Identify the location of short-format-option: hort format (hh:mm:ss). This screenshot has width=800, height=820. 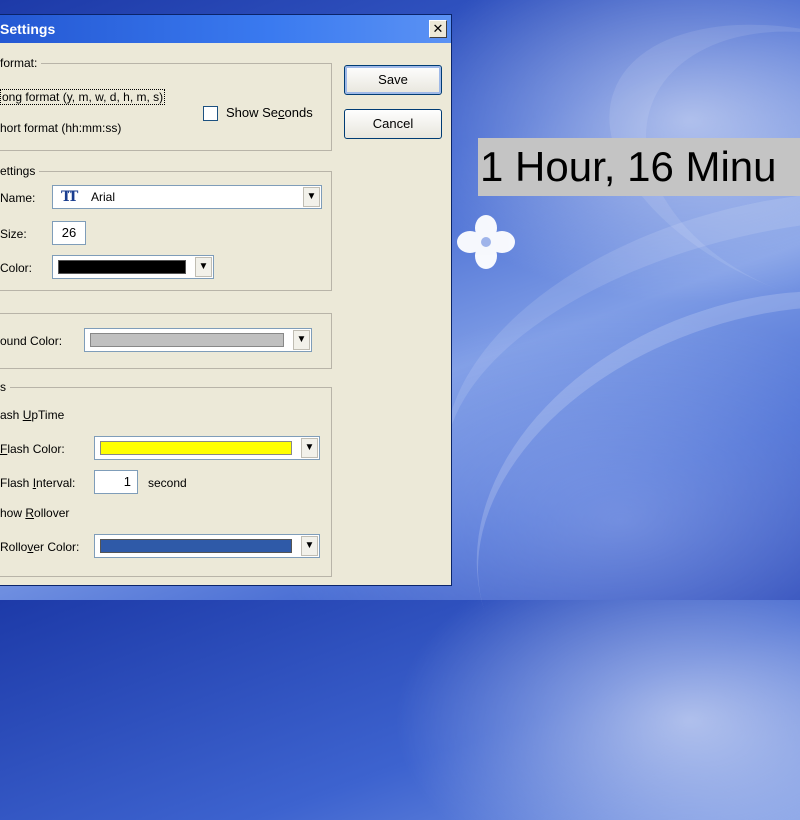
(60, 128).